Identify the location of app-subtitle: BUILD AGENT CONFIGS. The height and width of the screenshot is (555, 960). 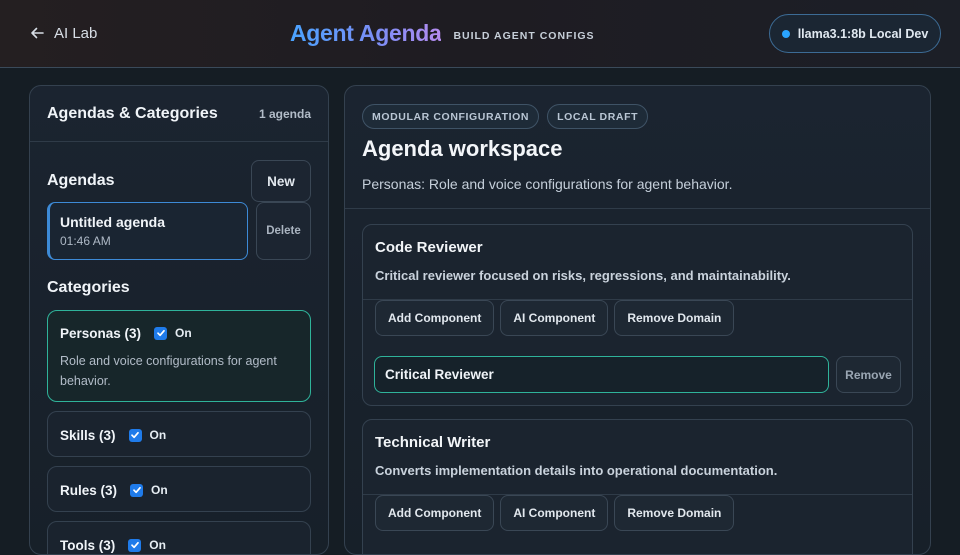
(524, 36).